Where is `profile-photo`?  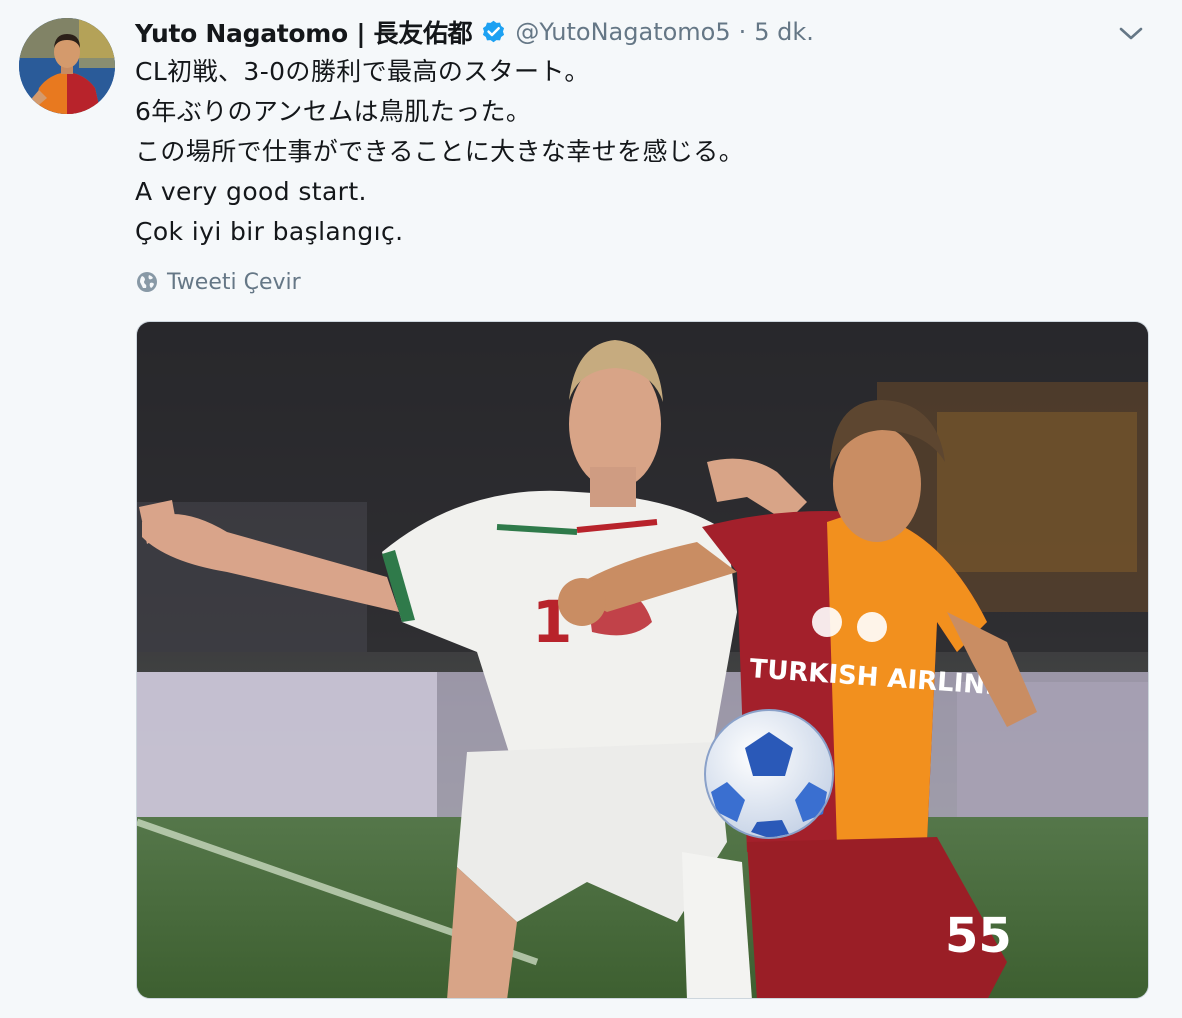 profile-photo is located at coordinates (67, 66).